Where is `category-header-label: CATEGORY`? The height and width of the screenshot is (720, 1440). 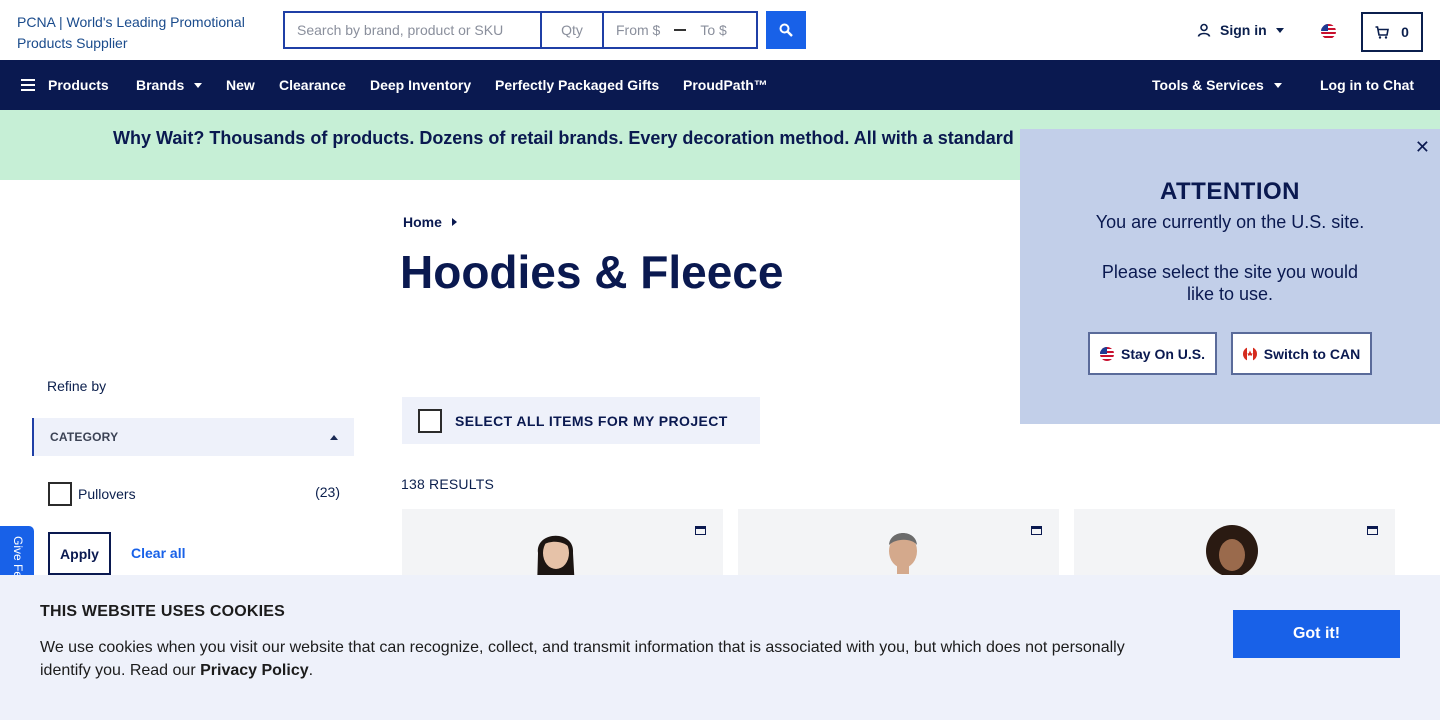
category-header-label: CATEGORY is located at coordinates (84, 437).